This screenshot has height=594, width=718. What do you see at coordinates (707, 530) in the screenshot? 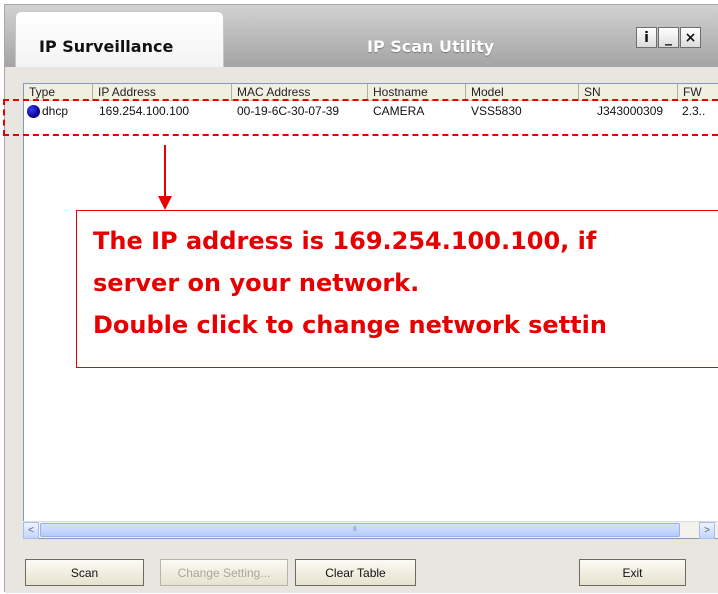
I see `scroll-right-icon: >` at bounding box center [707, 530].